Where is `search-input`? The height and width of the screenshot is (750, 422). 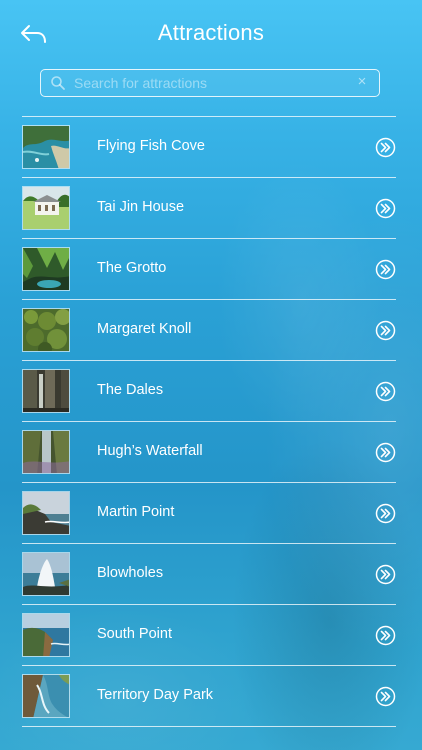 search-input is located at coordinates (209, 83).